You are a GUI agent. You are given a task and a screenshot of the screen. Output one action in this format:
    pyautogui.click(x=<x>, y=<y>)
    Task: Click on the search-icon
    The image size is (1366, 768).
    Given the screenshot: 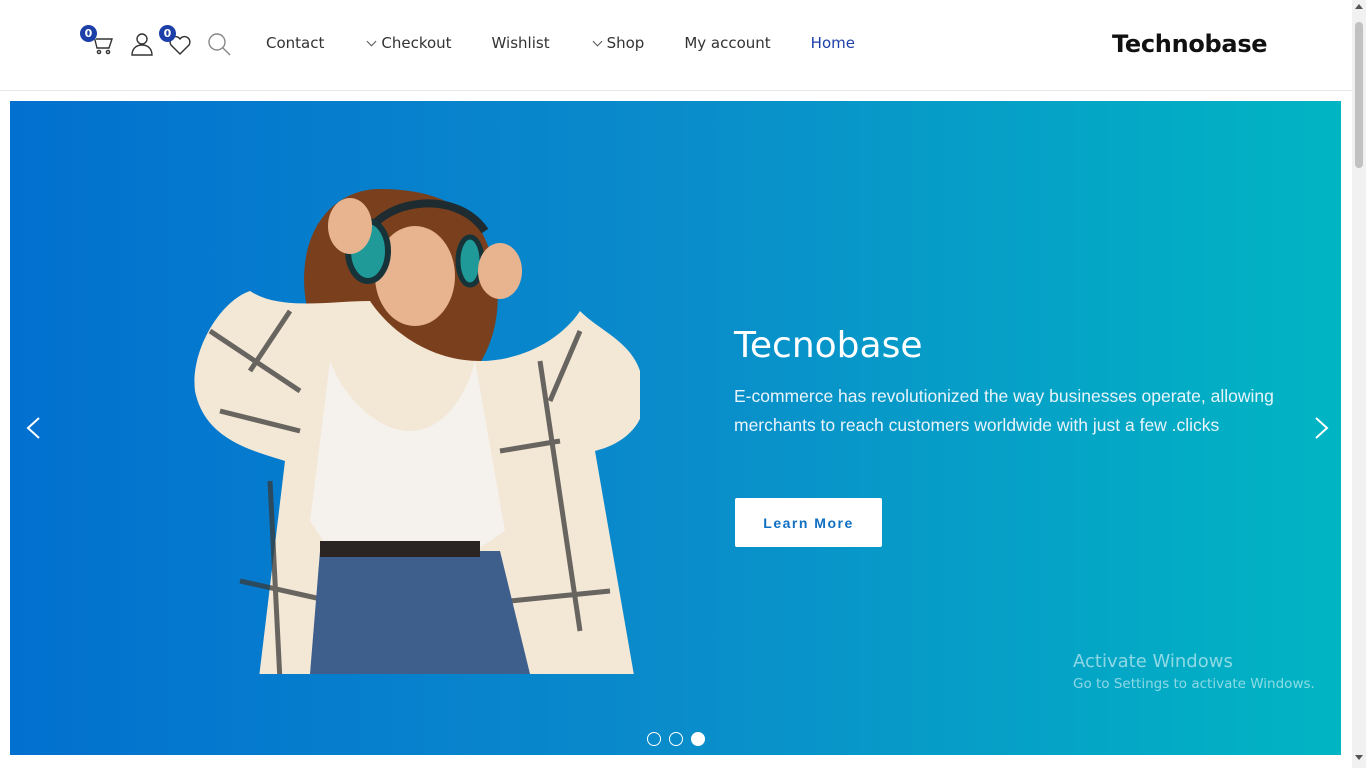 What is the action you would take?
    pyautogui.click(x=219, y=44)
    